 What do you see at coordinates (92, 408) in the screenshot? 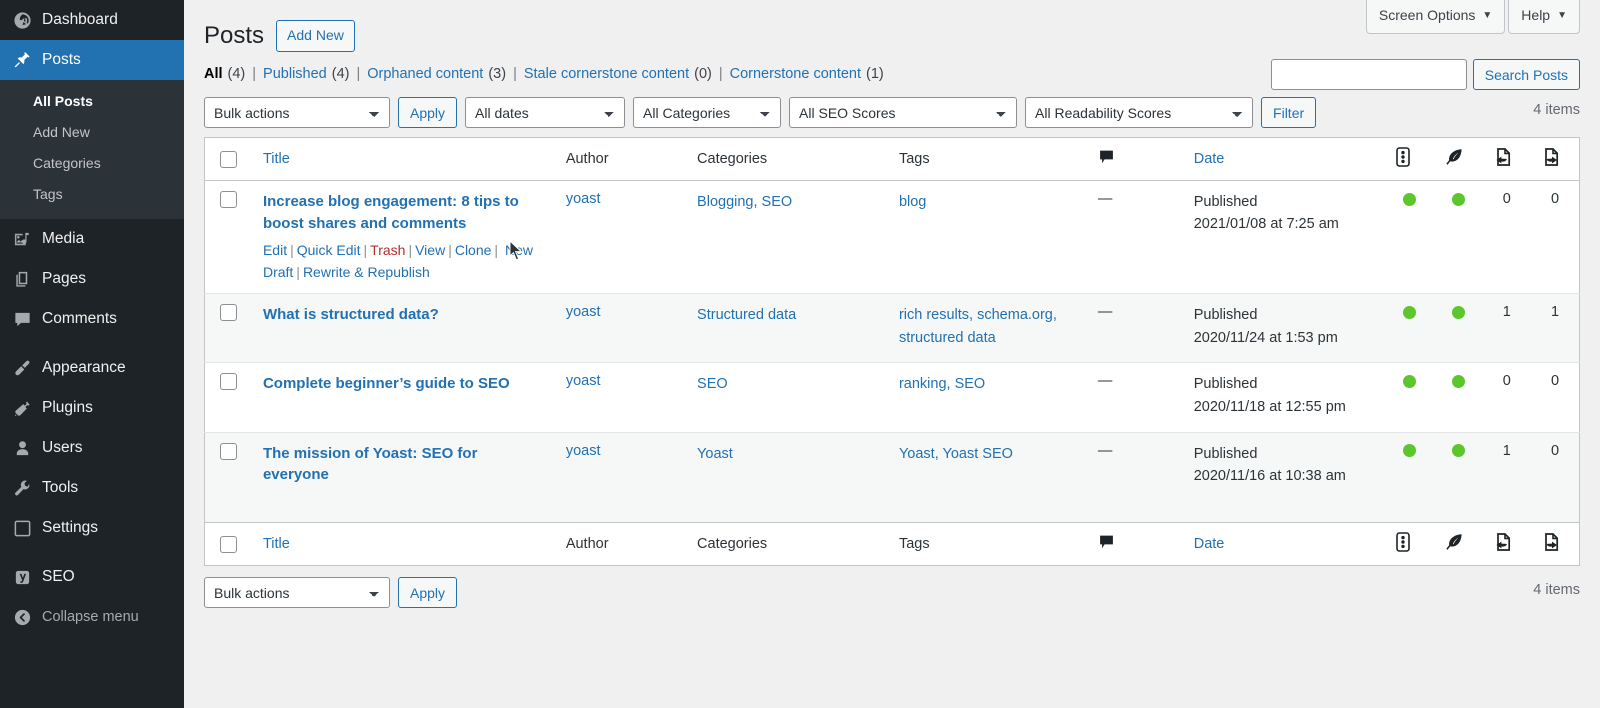
I see `sidebar-item-plugins: Plugins` at bounding box center [92, 408].